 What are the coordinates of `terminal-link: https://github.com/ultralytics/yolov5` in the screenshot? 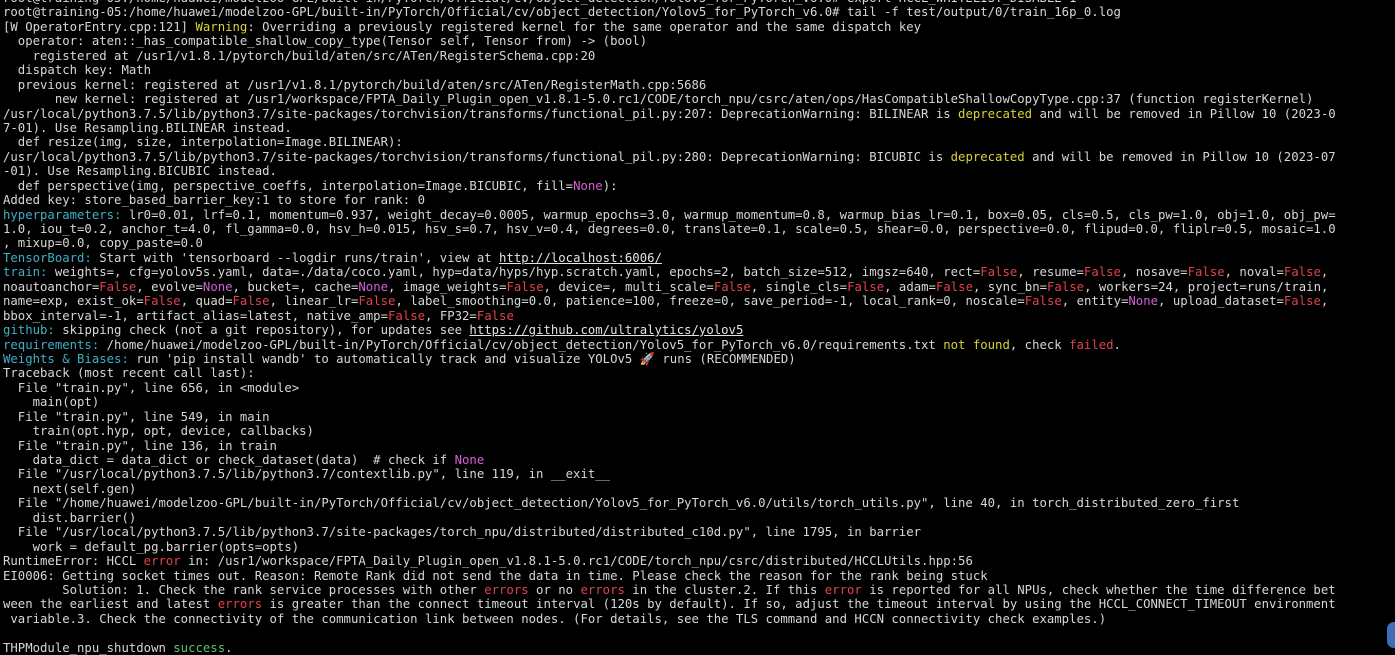 It's located at (606, 330).